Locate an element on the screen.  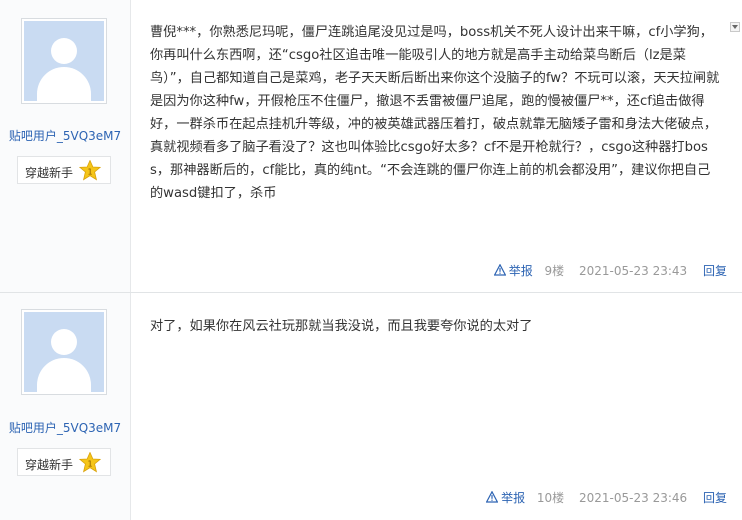
post-tail: 举报 10楼 2021-05-23 23:46 回复 is located at coordinates (606, 497).